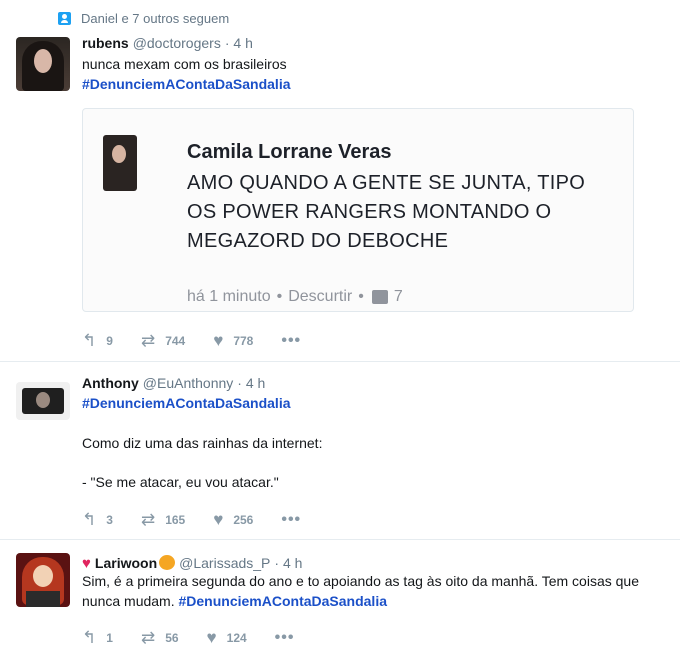 This screenshot has height=658, width=680. I want to click on reply-button: ↰ 1, so click(97, 638).